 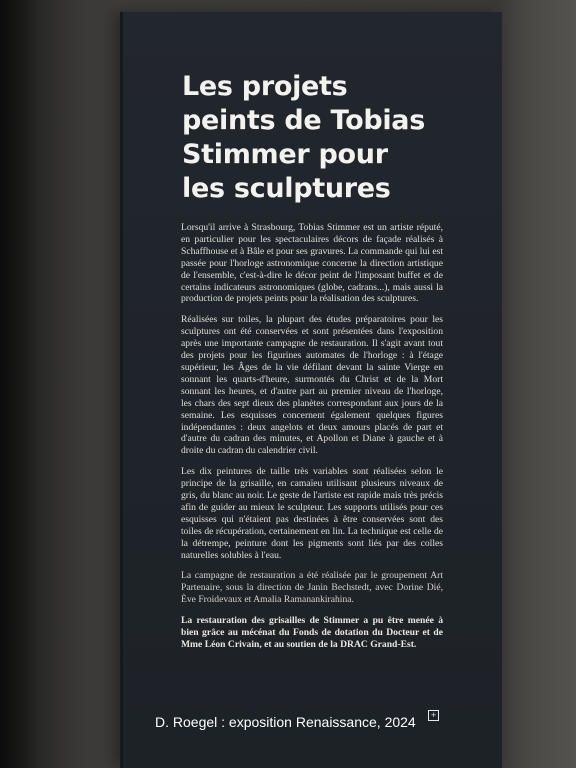 What do you see at coordinates (433, 715) in the screenshot?
I see `plus-icon: +` at bounding box center [433, 715].